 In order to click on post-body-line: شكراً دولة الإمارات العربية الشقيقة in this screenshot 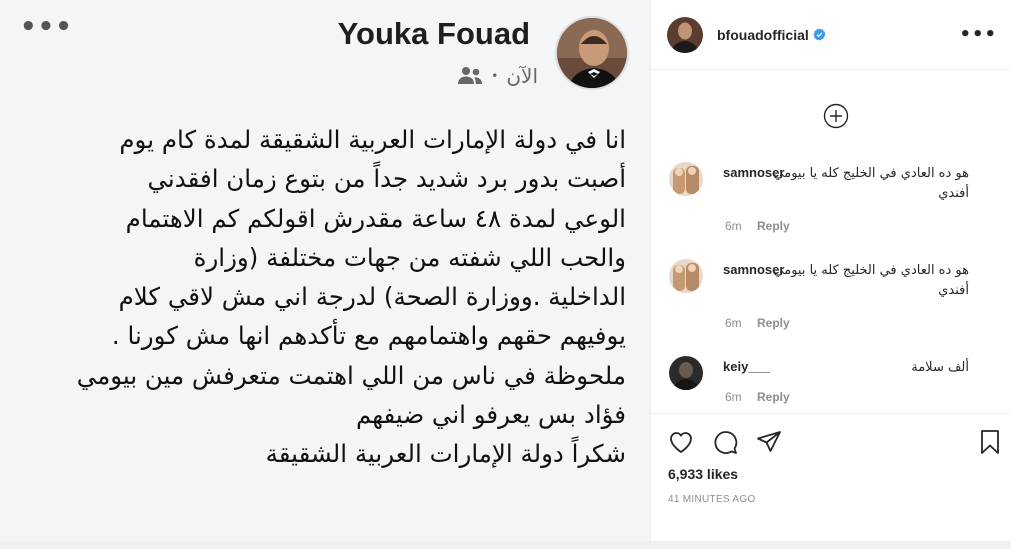, I will do `click(445, 454)`.